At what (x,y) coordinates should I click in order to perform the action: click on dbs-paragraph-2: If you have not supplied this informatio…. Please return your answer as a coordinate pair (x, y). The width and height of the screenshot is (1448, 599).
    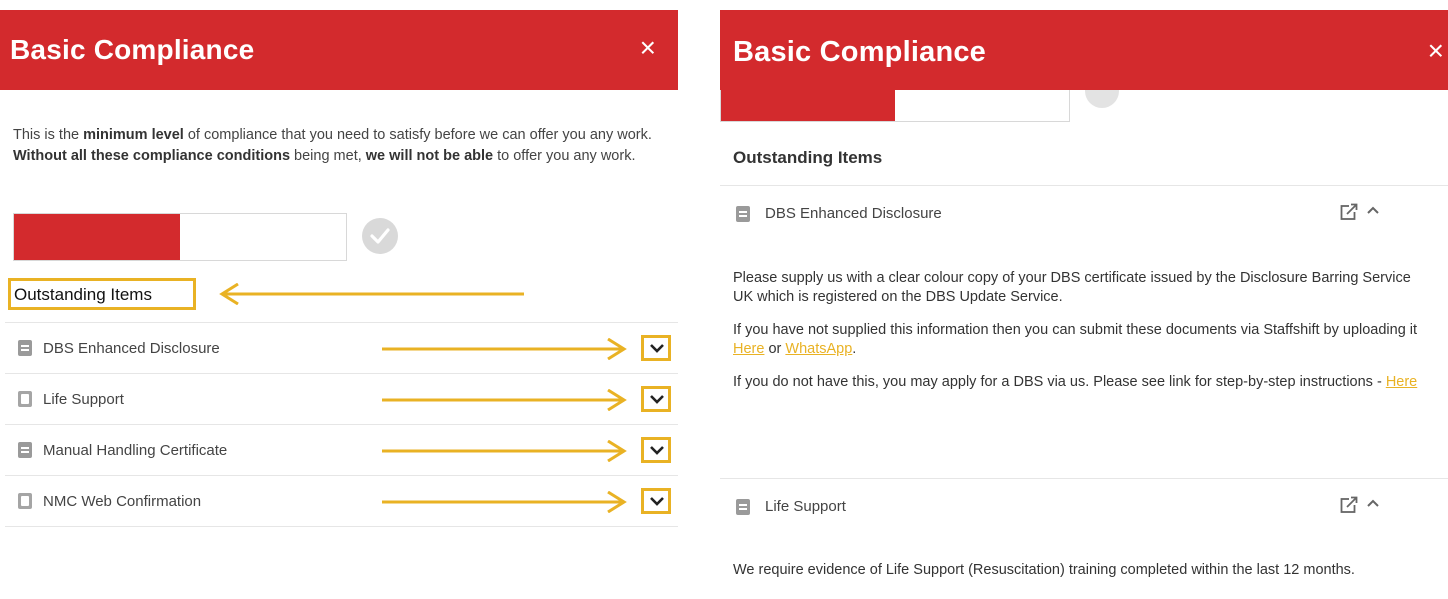
    Looking at the image, I should click on (1075, 339).